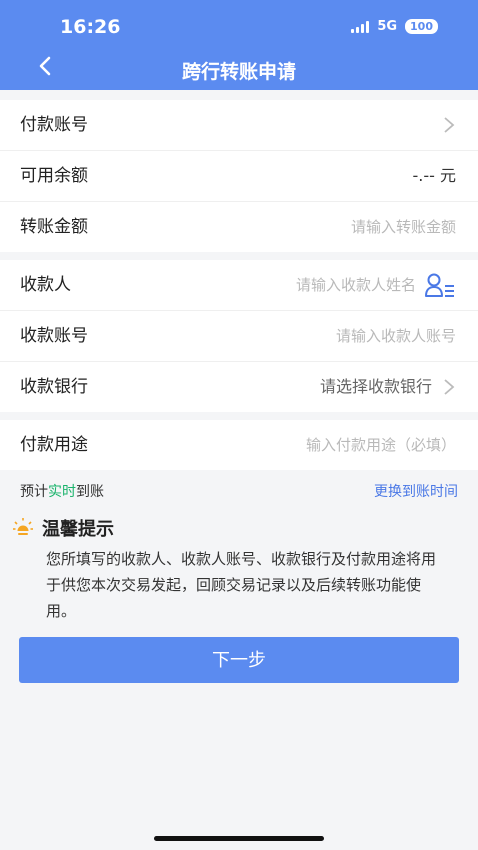 The image size is (478, 850). What do you see at coordinates (376, 387) in the screenshot?
I see `payee-bank-select: 请选择收款银行` at bounding box center [376, 387].